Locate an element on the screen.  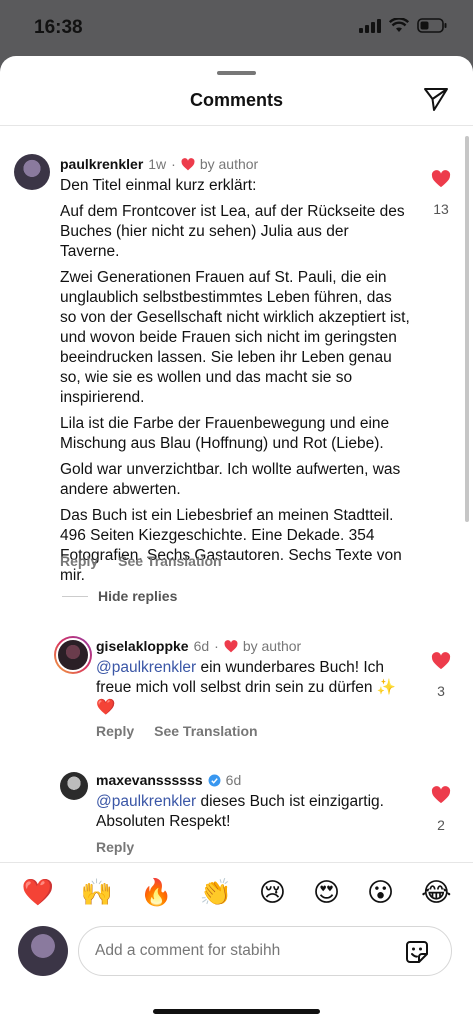
reaction-heart: ❤️ is located at coordinates (37, 892).